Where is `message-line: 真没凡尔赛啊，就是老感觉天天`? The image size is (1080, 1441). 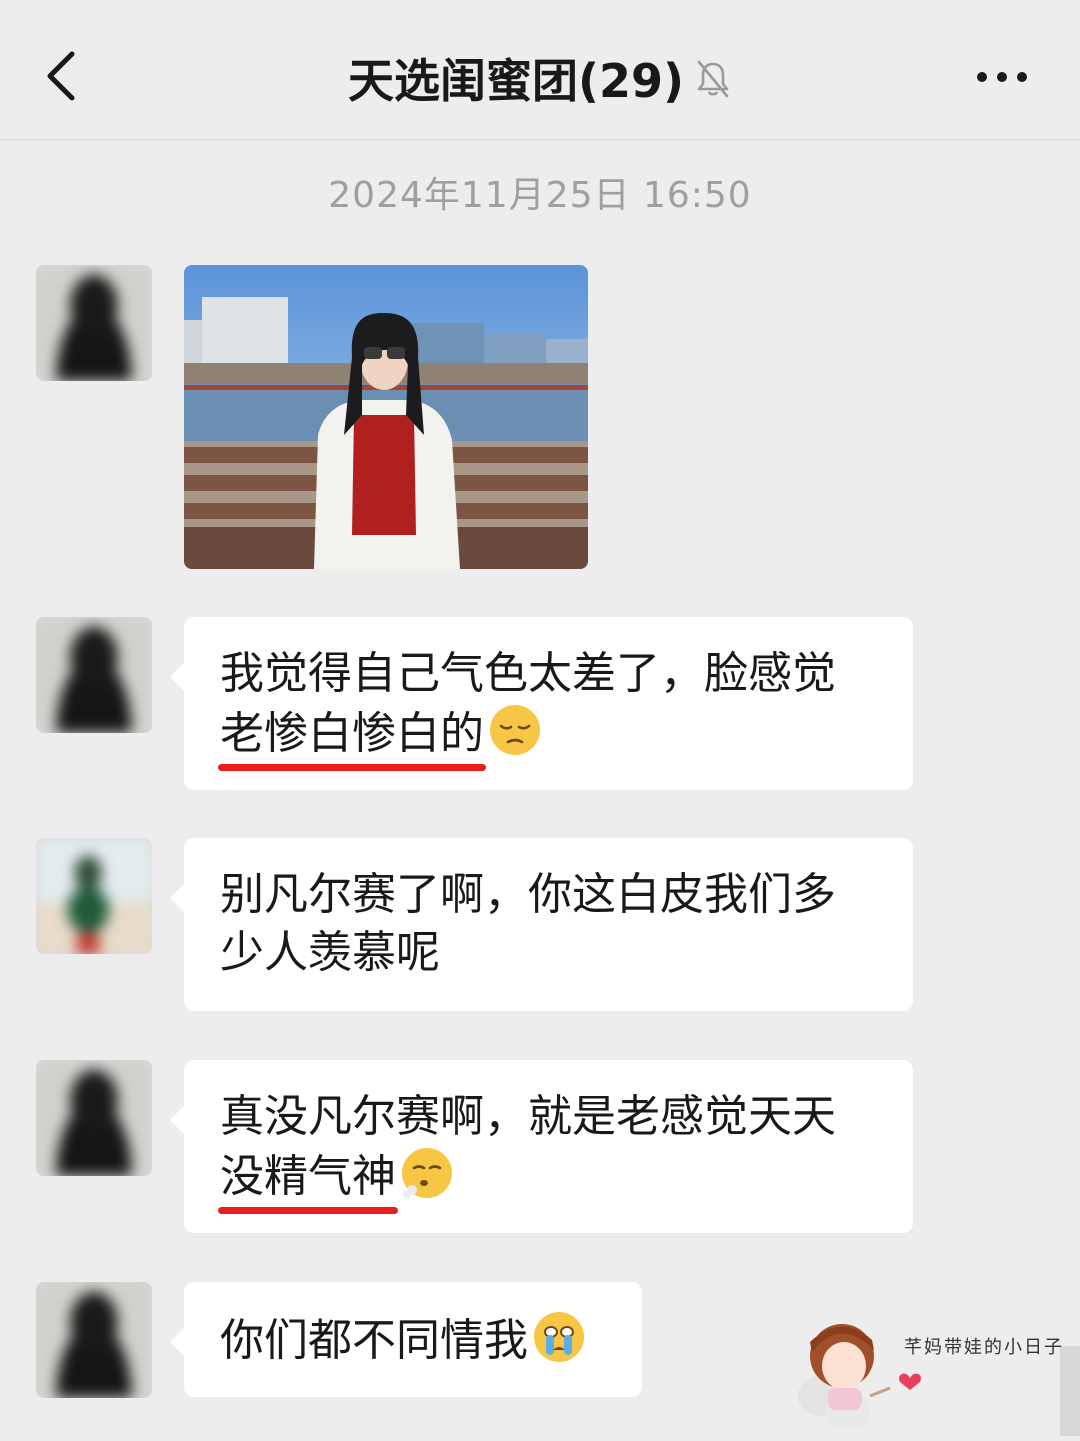 message-line: 真没凡尔赛啊，就是老感觉天天 is located at coordinates (528, 1116).